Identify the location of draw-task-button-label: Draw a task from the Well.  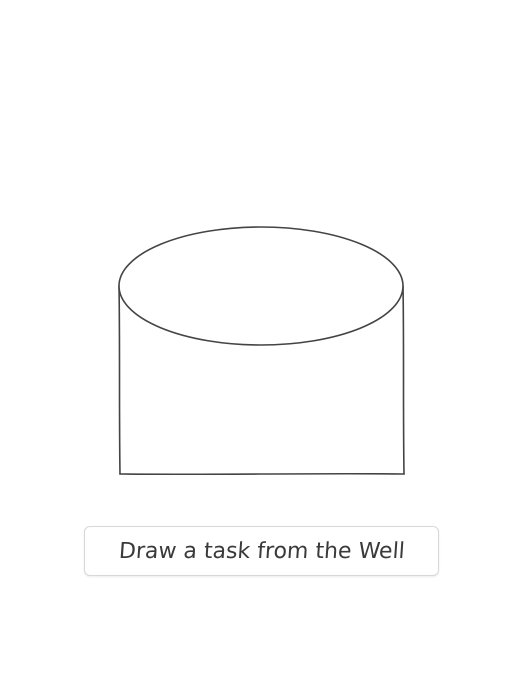
(261, 551).